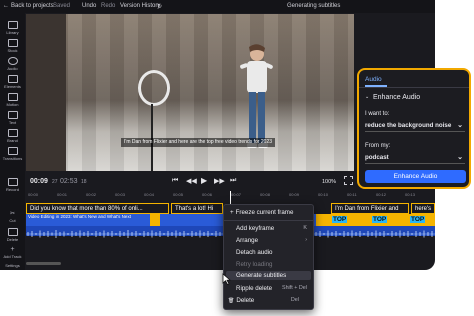 The height and width of the screenshot is (316, 474). I want to click on sidebar-item-brand: Brand, so click(12, 136).